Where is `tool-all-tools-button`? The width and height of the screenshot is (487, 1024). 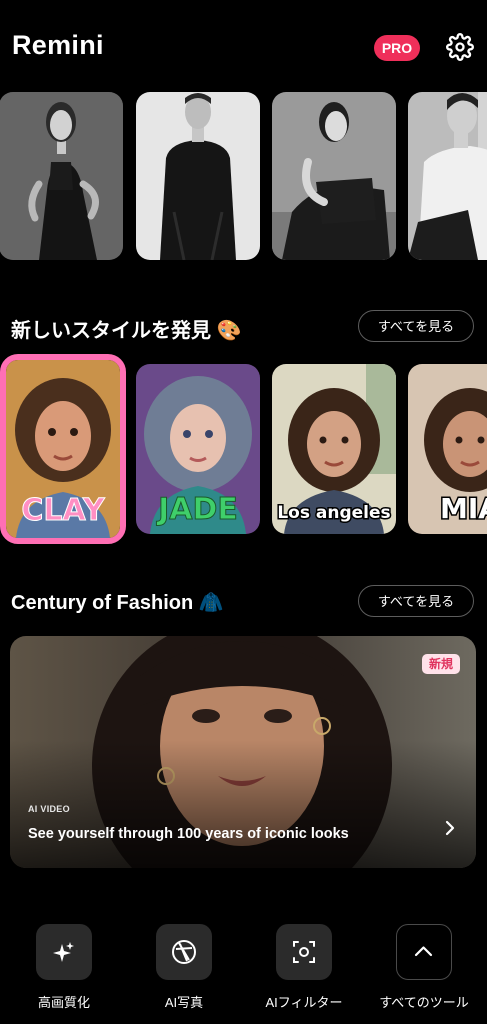
tool-all-tools-button is located at coordinates (424, 952).